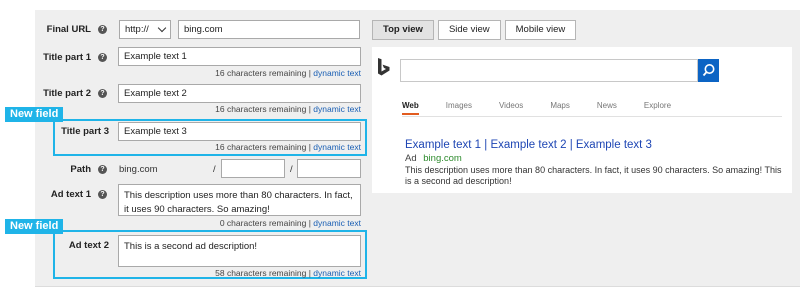 This screenshot has width=800, height=294. What do you see at coordinates (253, 168) in the screenshot?
I see `path-1-input` at bounding box center [253, 168].